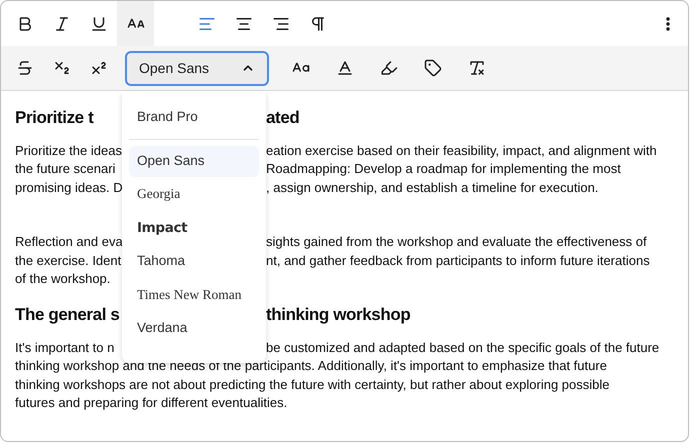  Describe the element at coordinates (283, 118) in the screenshot. I see `heading-text: ated` at that location.